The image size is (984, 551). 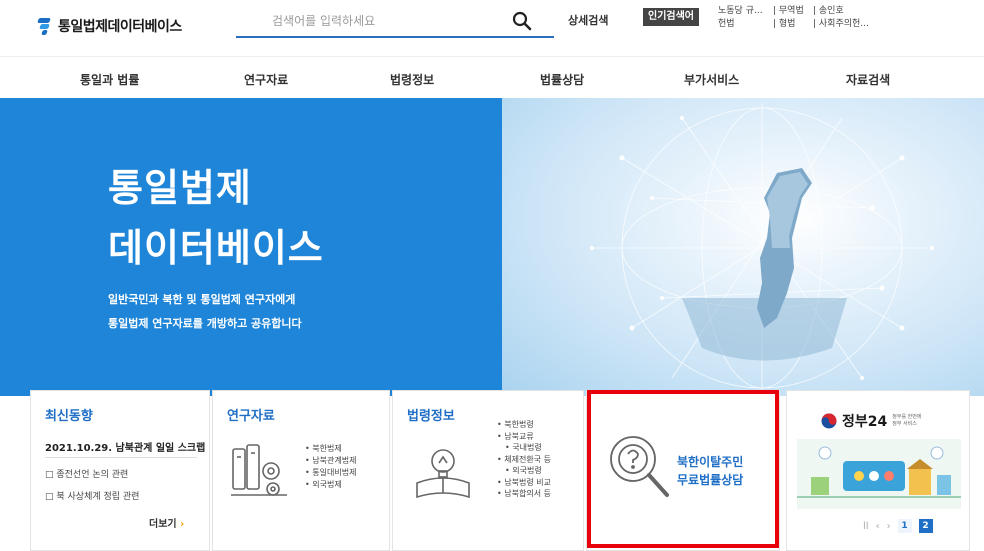 What do you see at coordinates (92, 495) in the screenshot?
I see `news-item: □ 북 사상체계 정립 관련` at bounding box center [92, 495].